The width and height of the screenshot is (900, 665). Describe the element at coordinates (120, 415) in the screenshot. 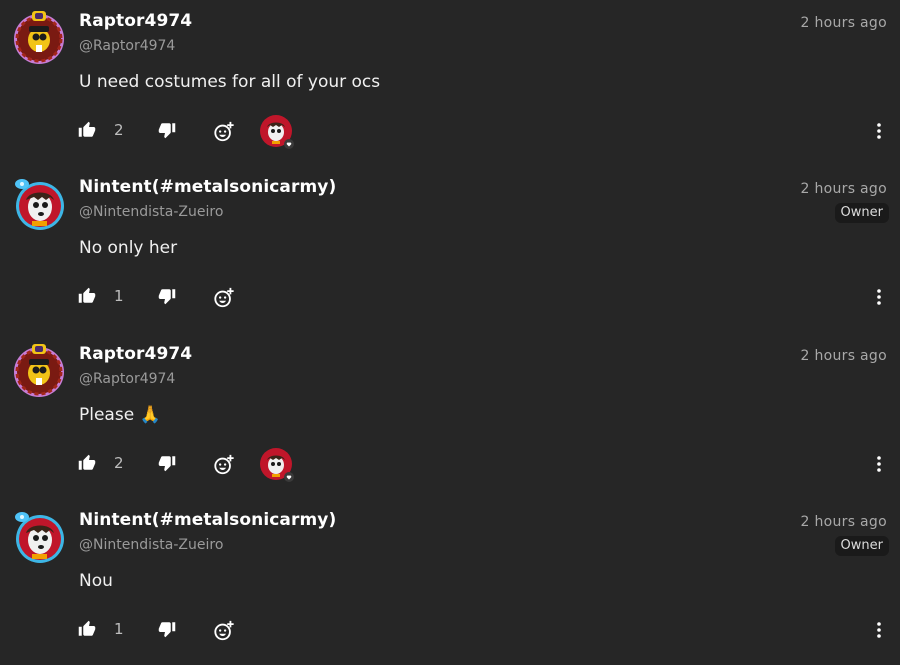

I see `comment-text: Please 🙏` at that location.